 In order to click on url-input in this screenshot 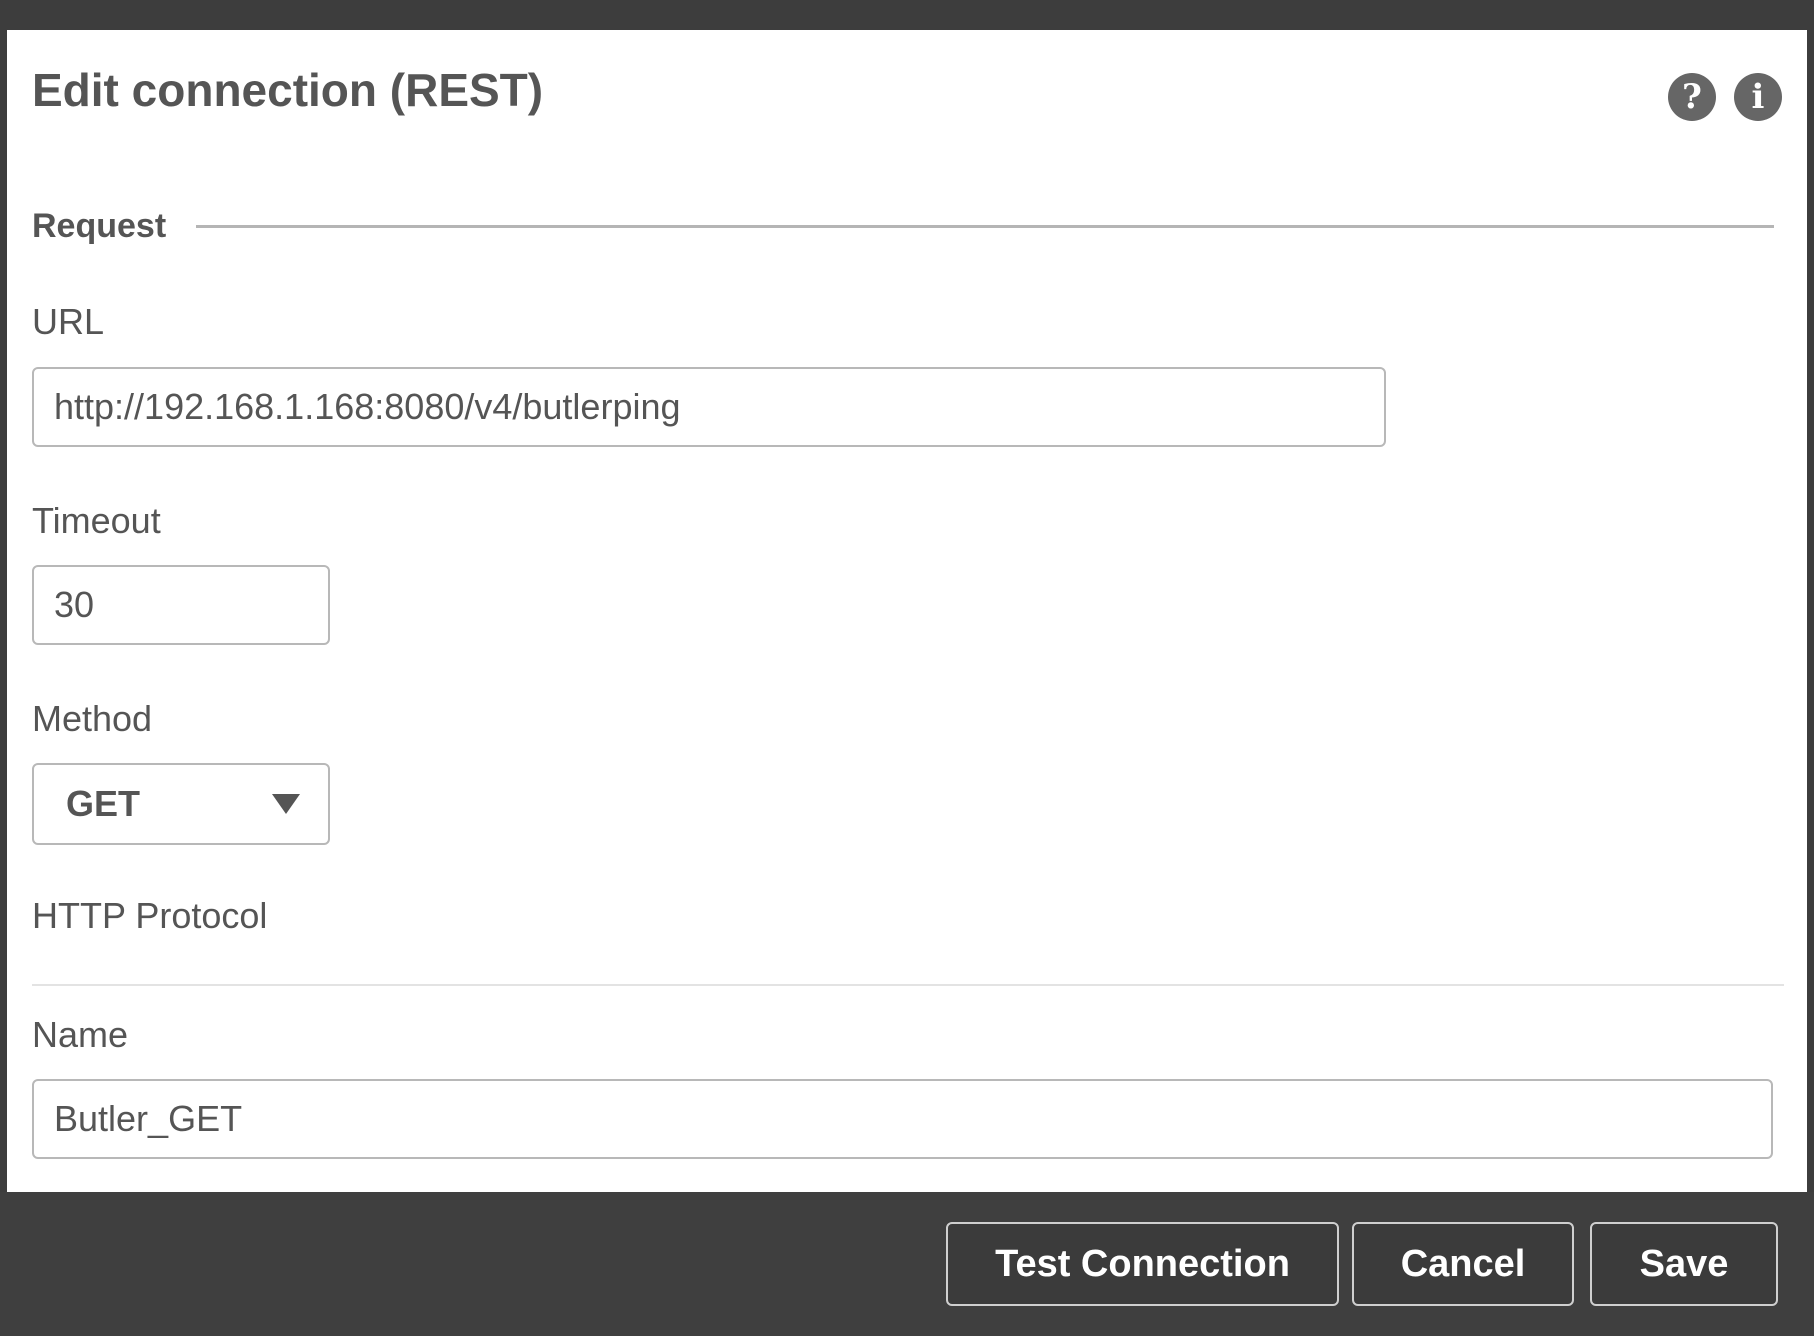, I will do `click(709, 407)`.